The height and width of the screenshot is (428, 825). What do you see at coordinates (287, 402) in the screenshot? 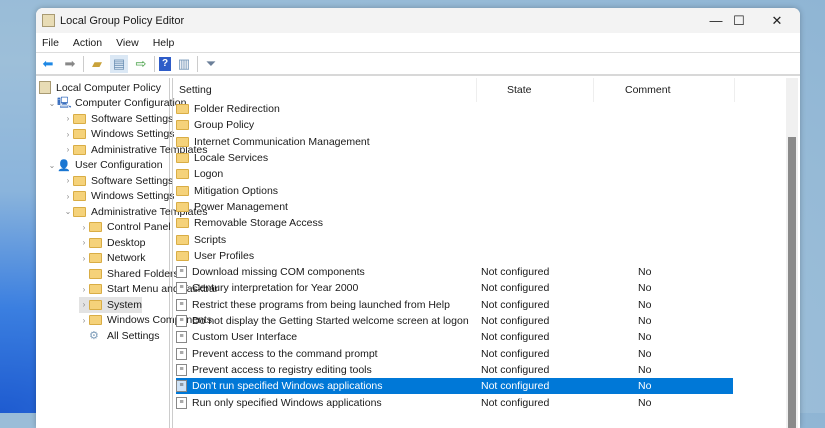
I see `setting-name: Run only specified Windows applications` at bounding box center [287, 402].